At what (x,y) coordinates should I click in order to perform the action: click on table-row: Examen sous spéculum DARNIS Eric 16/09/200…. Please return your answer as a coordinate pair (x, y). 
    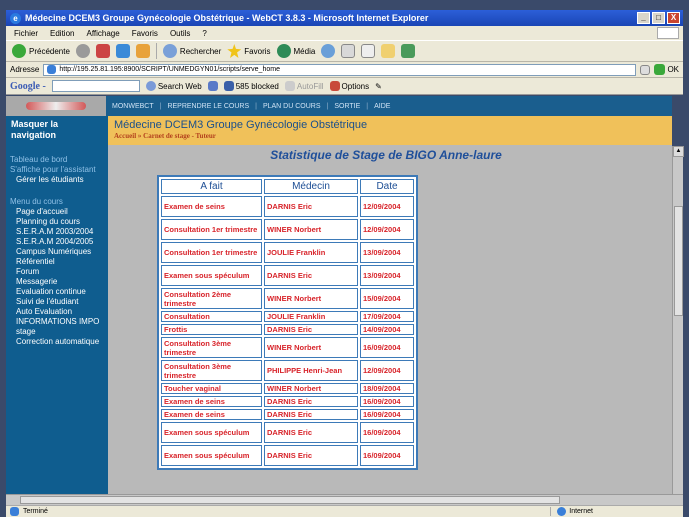
    Looking at the image, I should click on (287, 432).